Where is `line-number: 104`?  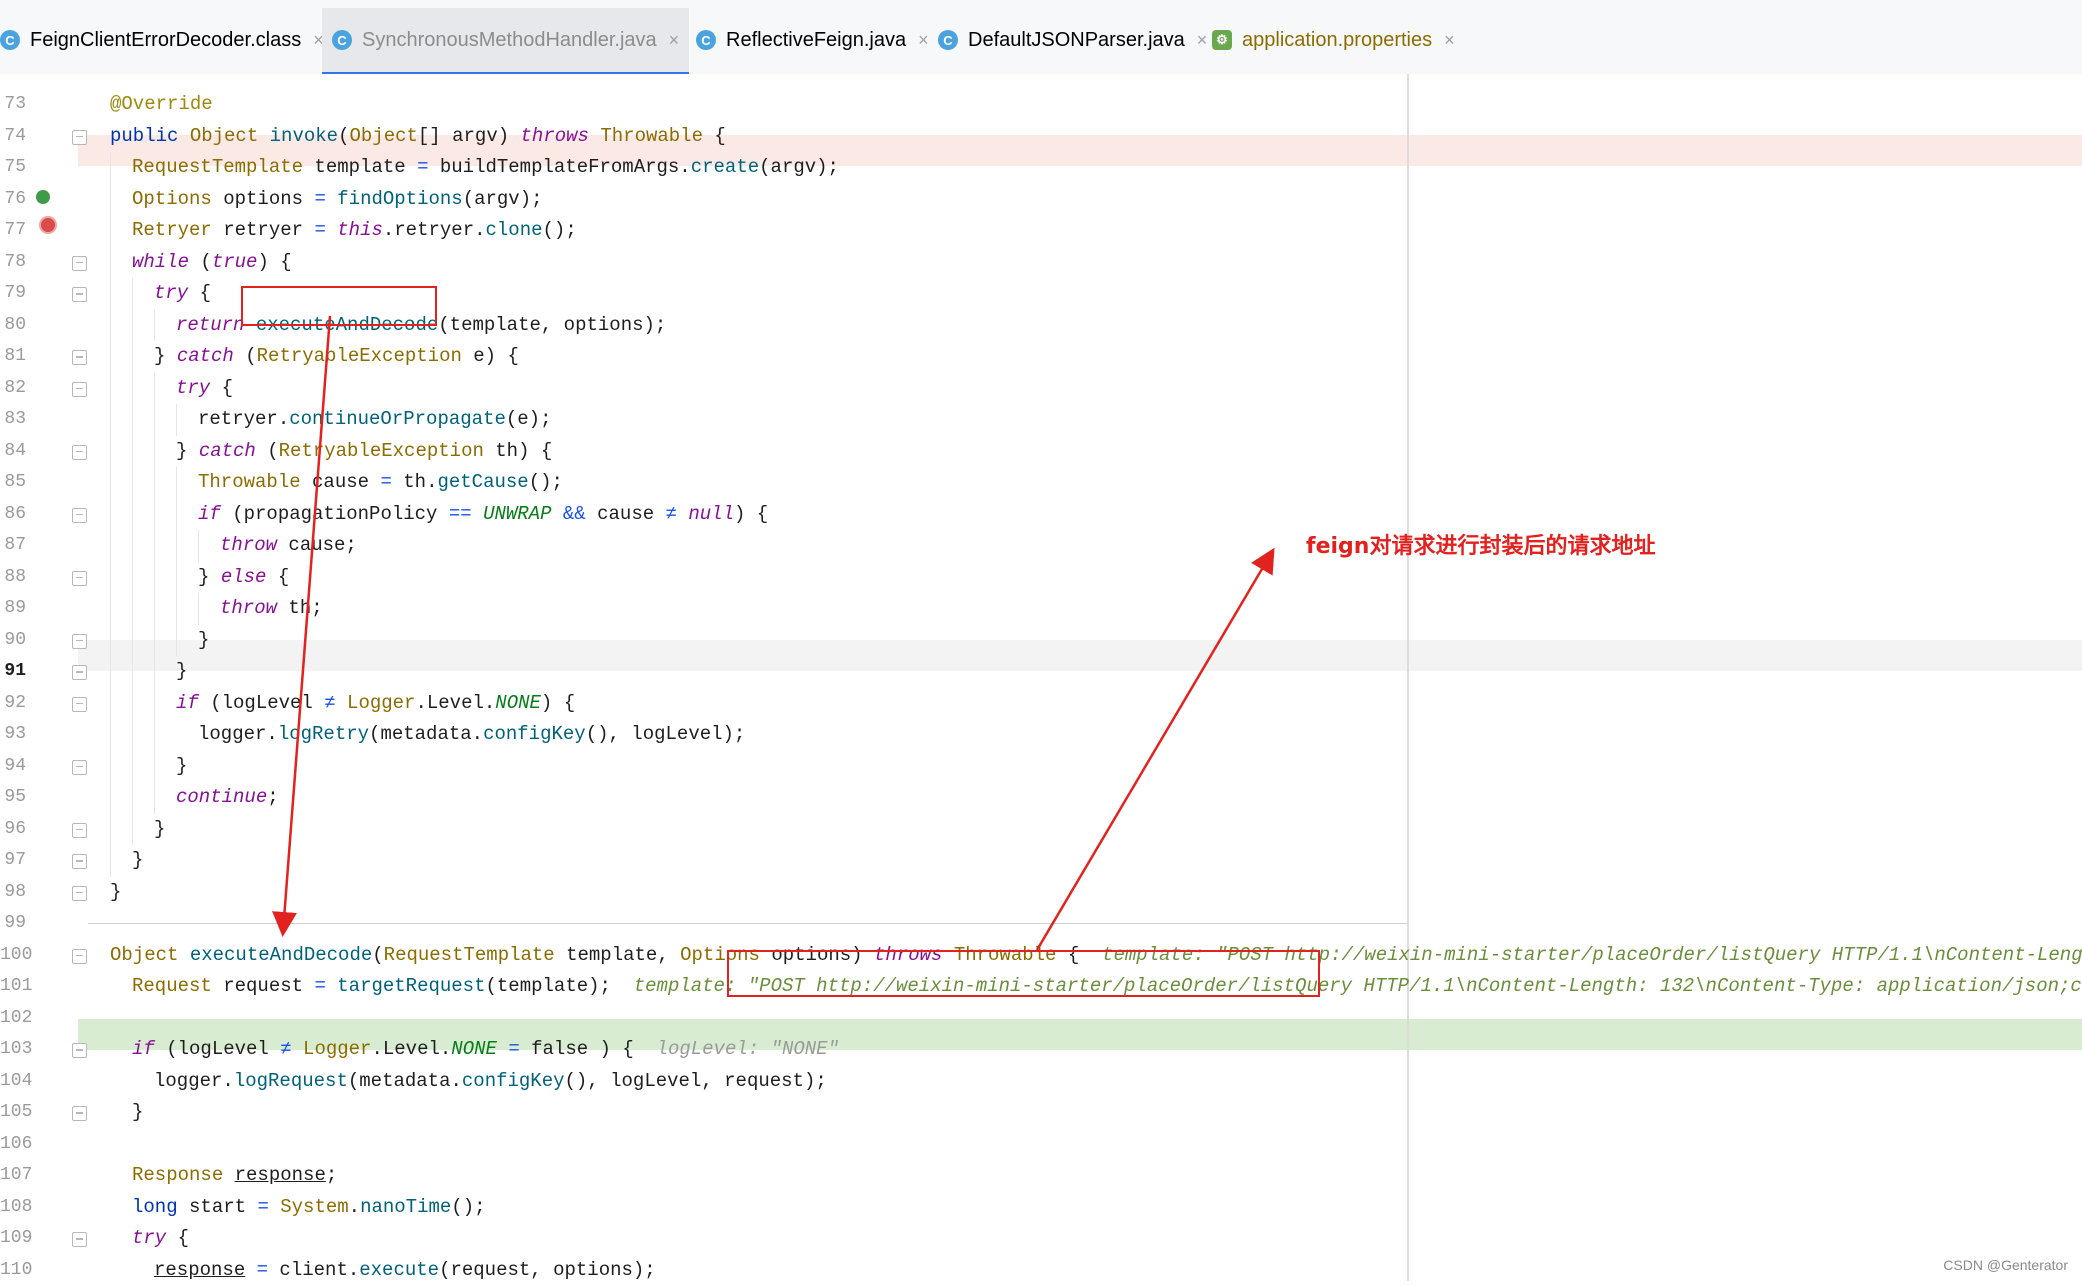 line-number: 104 is located at coordinates (16, 1081).